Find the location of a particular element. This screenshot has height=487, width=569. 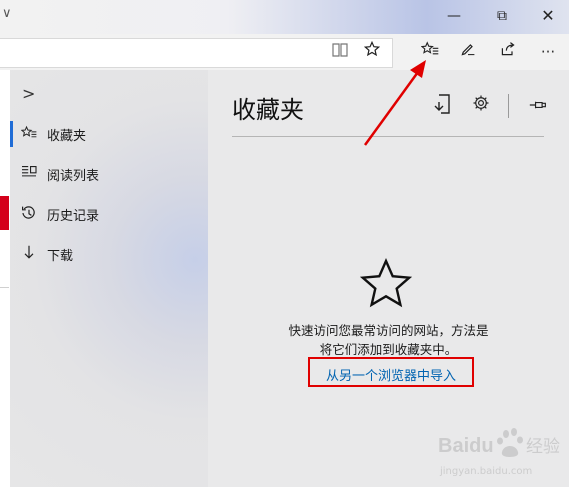

panel-divider is located at coordinates (388, 136).